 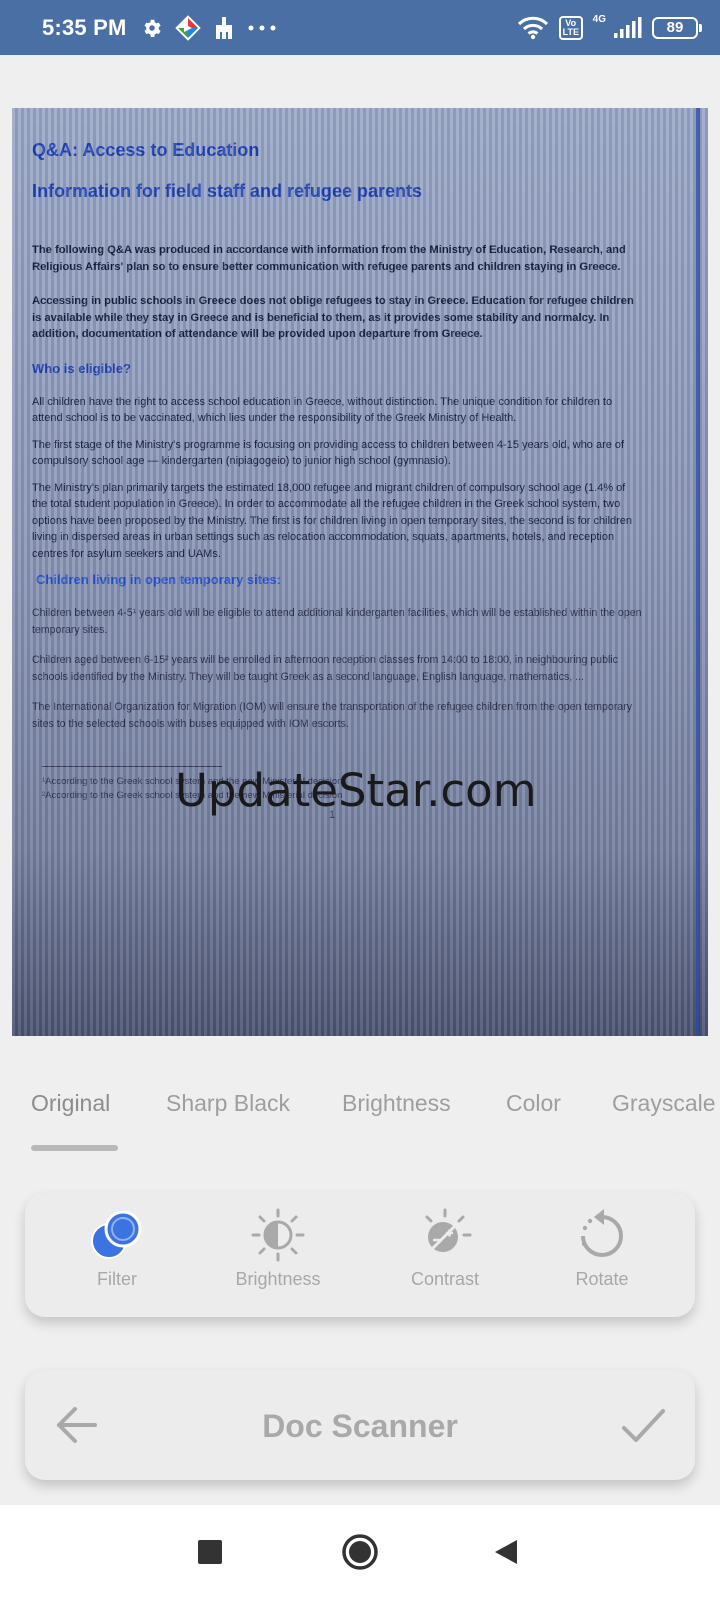 I want to click on doc-heading: Children living in open temporary sites:, so click(x=158, y=579).